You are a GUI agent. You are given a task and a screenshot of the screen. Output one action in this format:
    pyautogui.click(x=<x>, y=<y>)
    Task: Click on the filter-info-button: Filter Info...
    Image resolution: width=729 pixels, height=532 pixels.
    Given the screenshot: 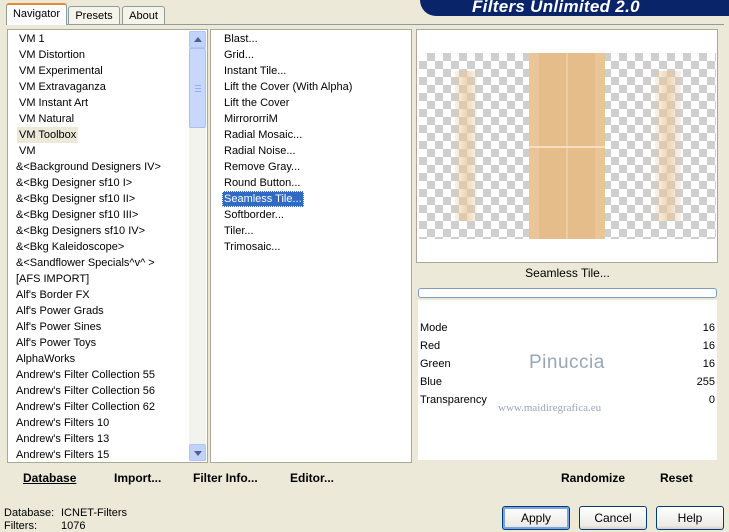 What is the action you would take?
    pyautogui.click(x=225, y=478)
    